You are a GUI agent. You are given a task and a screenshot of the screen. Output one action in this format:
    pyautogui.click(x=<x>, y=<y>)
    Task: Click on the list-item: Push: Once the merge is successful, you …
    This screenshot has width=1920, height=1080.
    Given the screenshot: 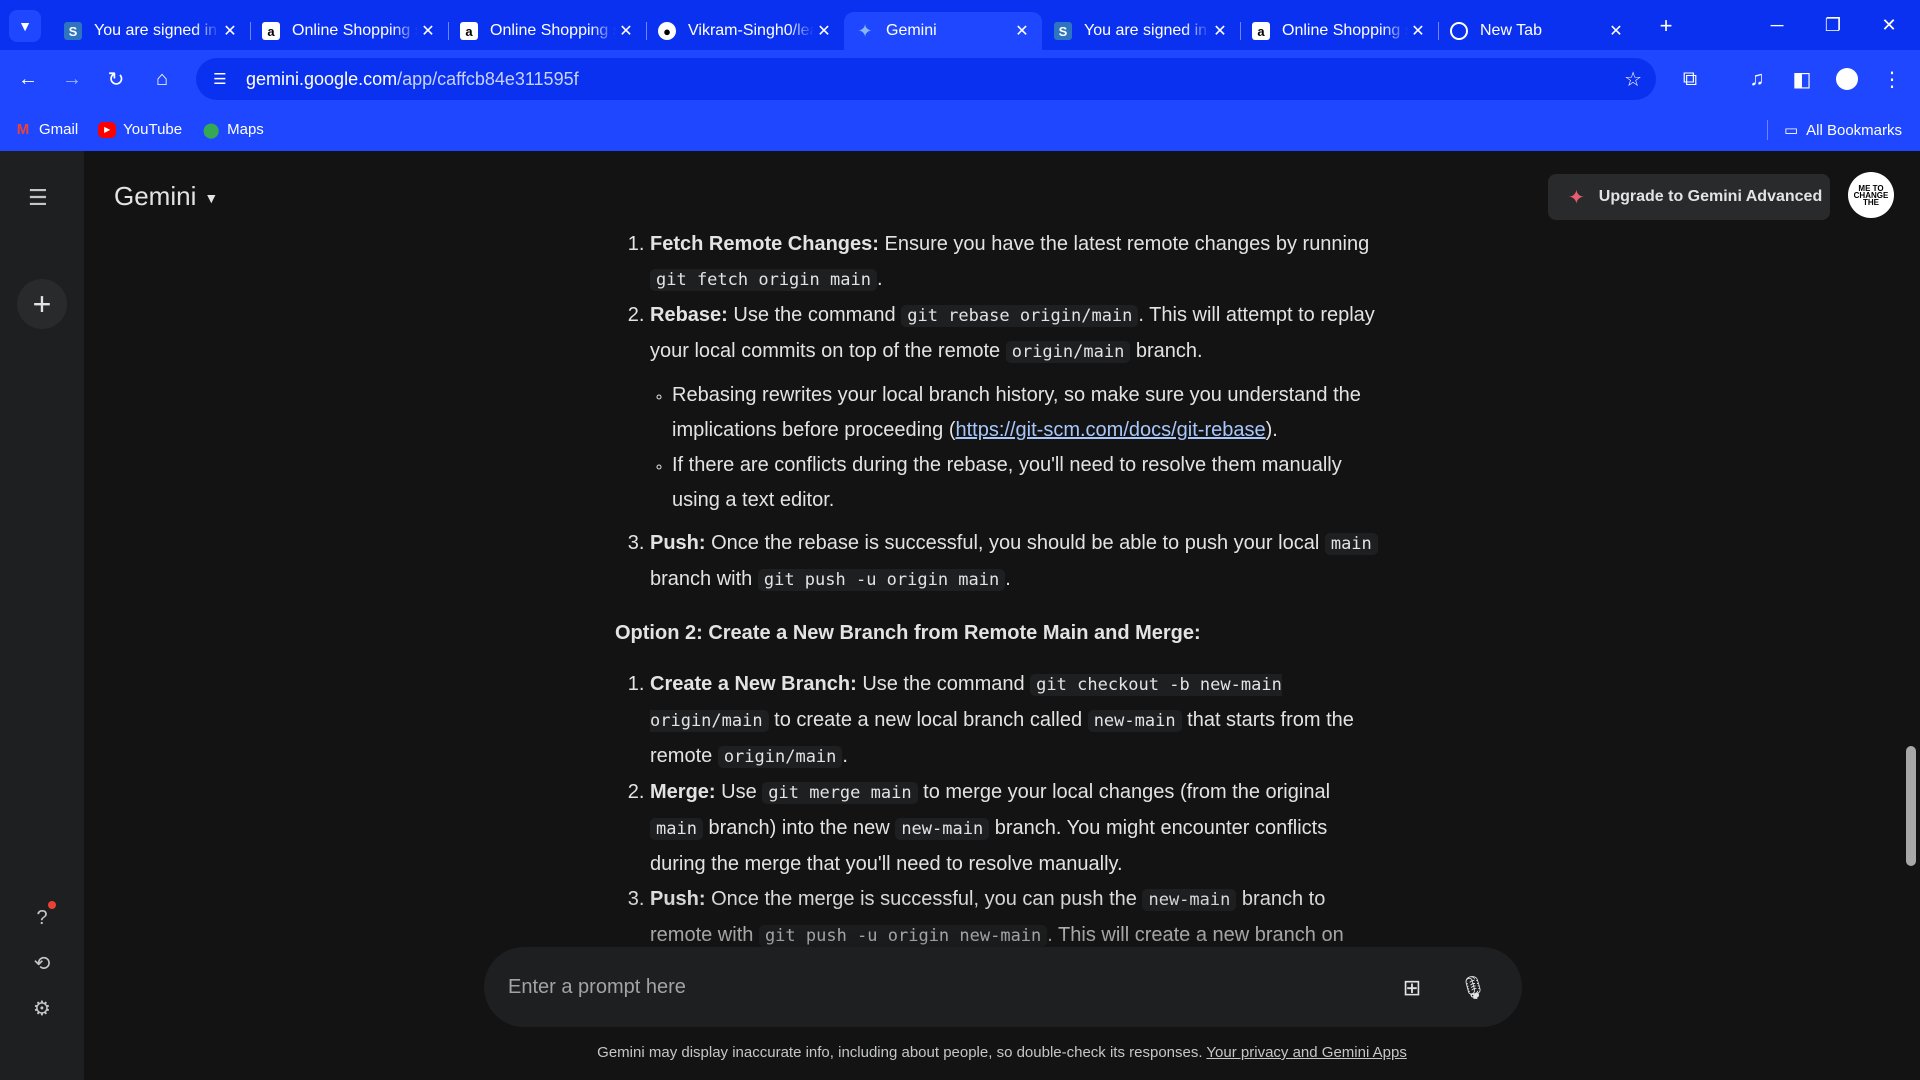 What is the action you would take?
    pyautogui.click(x=1017, y=918)
    